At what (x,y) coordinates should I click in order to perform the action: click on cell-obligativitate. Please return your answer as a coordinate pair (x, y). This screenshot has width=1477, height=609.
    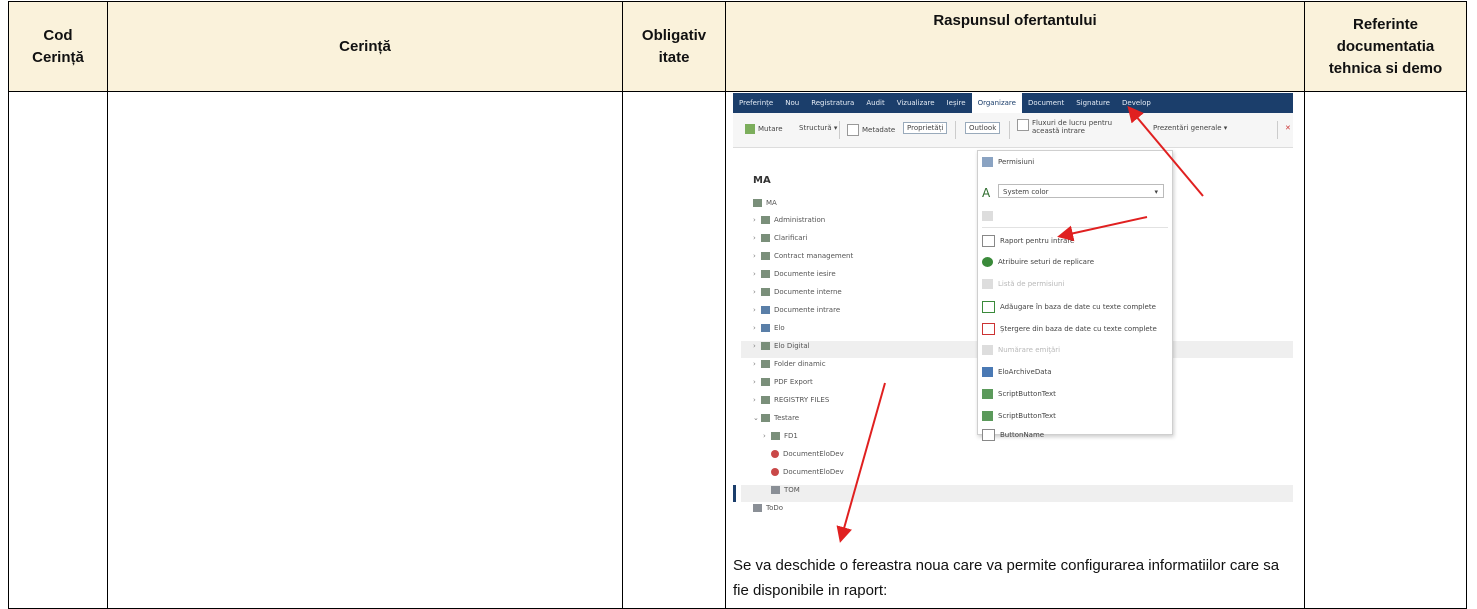
    Looking at the image, I should click on (674, 350).